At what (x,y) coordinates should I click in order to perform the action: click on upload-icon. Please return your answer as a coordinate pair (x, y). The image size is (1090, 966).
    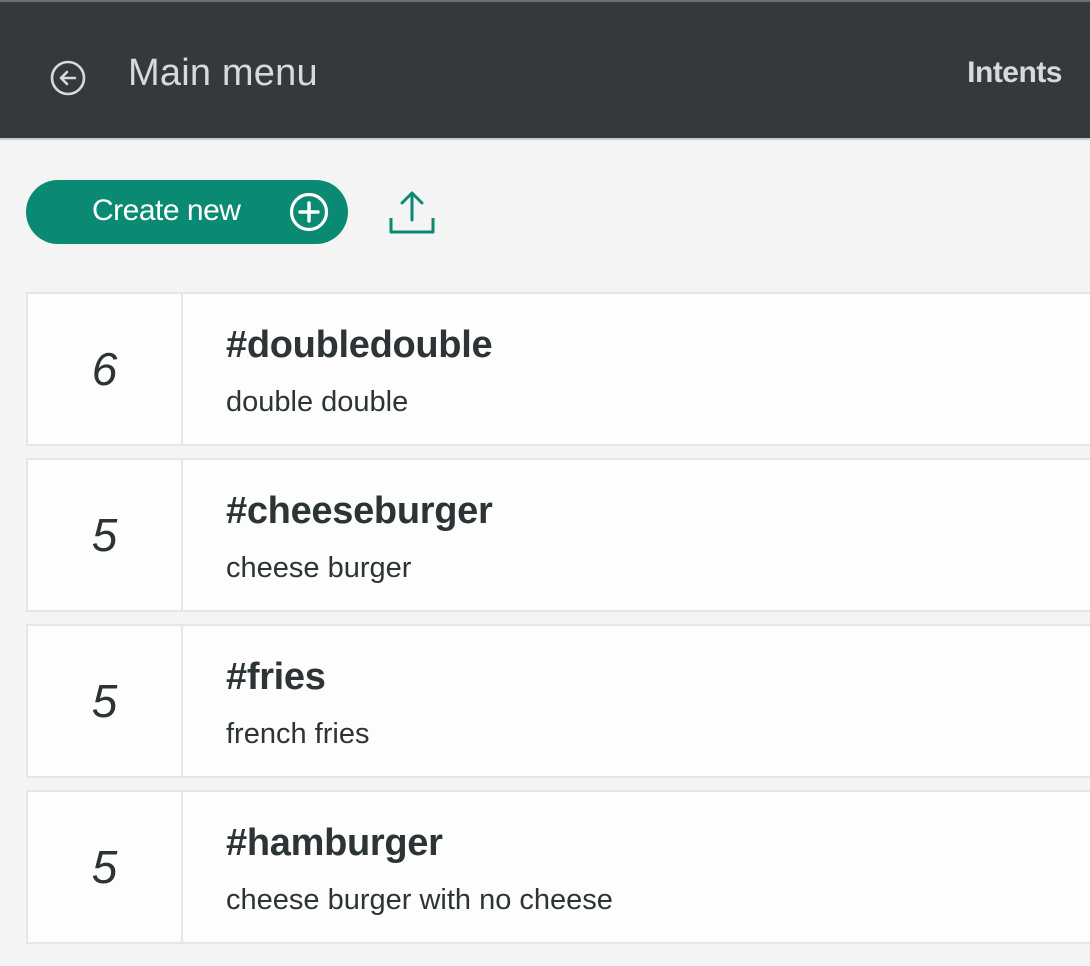
    Looking at the image, I should click on (412, 212).